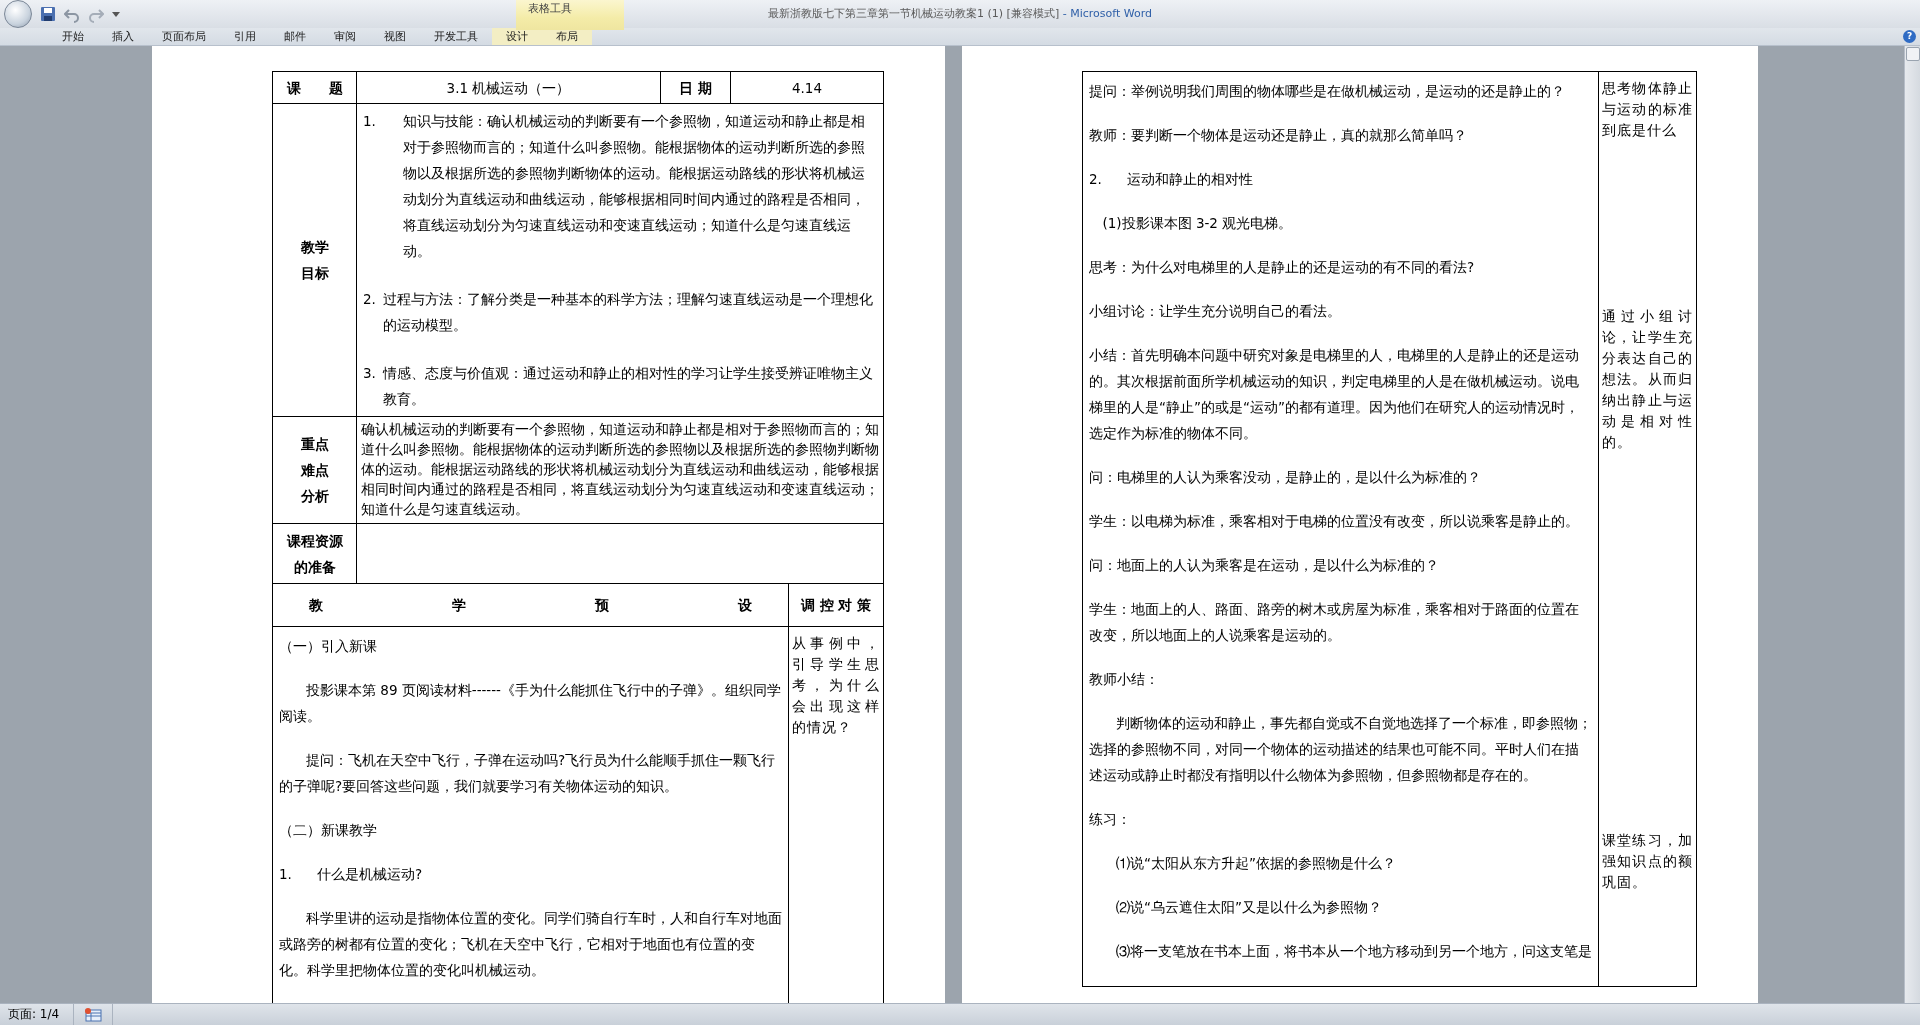 Image resolution: width=1920 pixels, height=1025 pixels. I want to click on vertical-scrollbar, so click(1912, 524).